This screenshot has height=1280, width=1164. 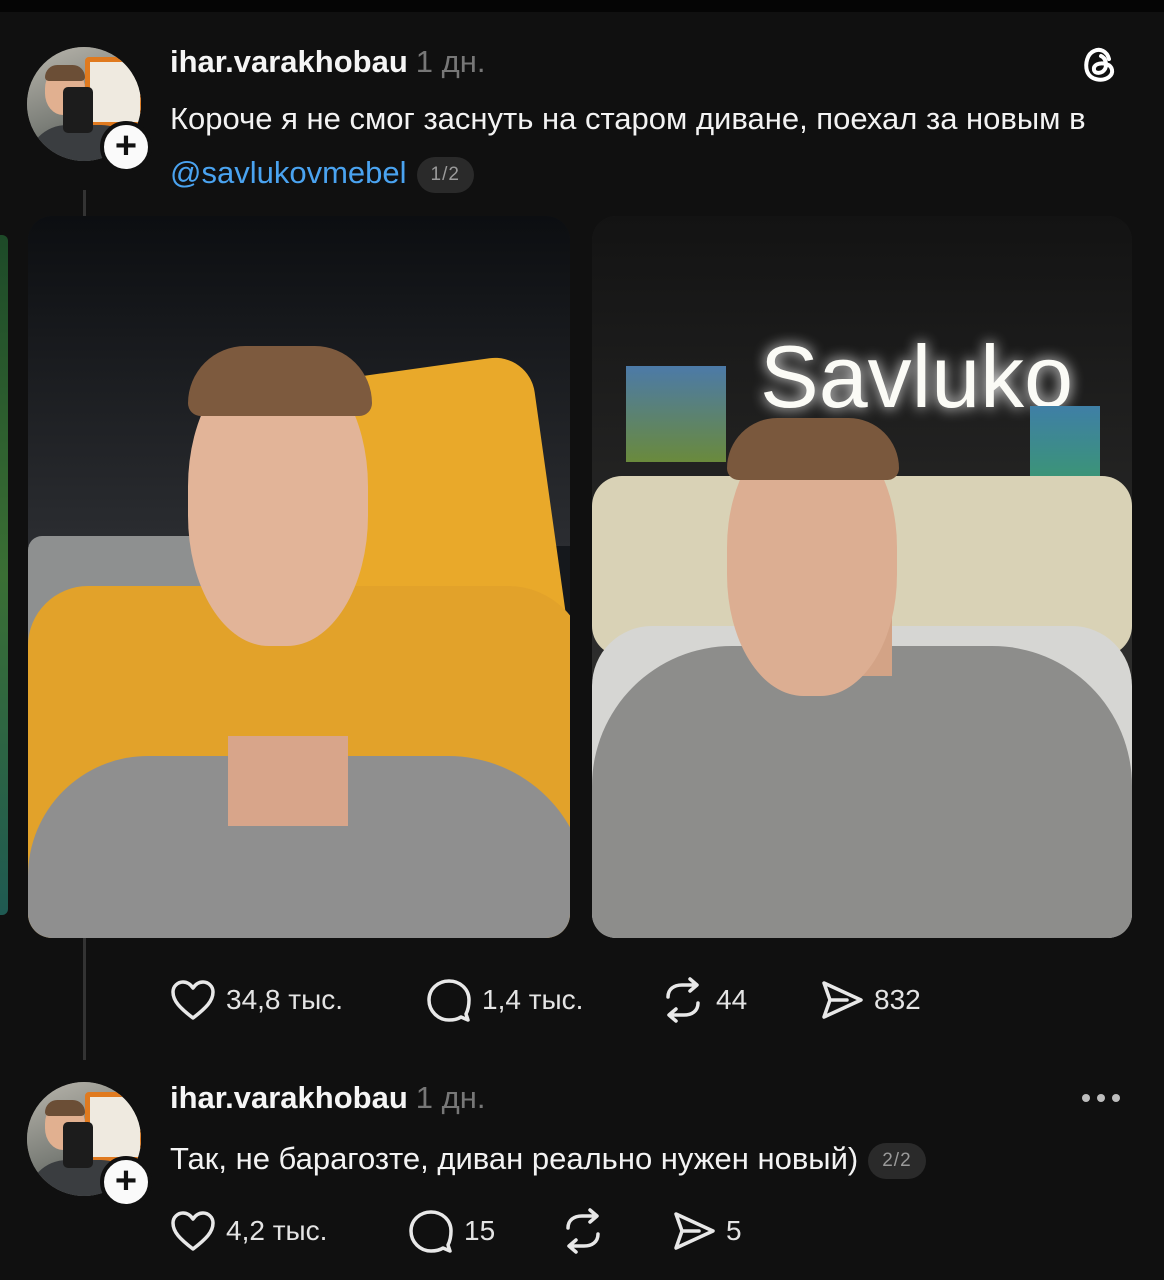 What do you see at coordinates (4, 575) in the screenshot?
I see `previous-photo-edge` at bounding box center [4, 575].